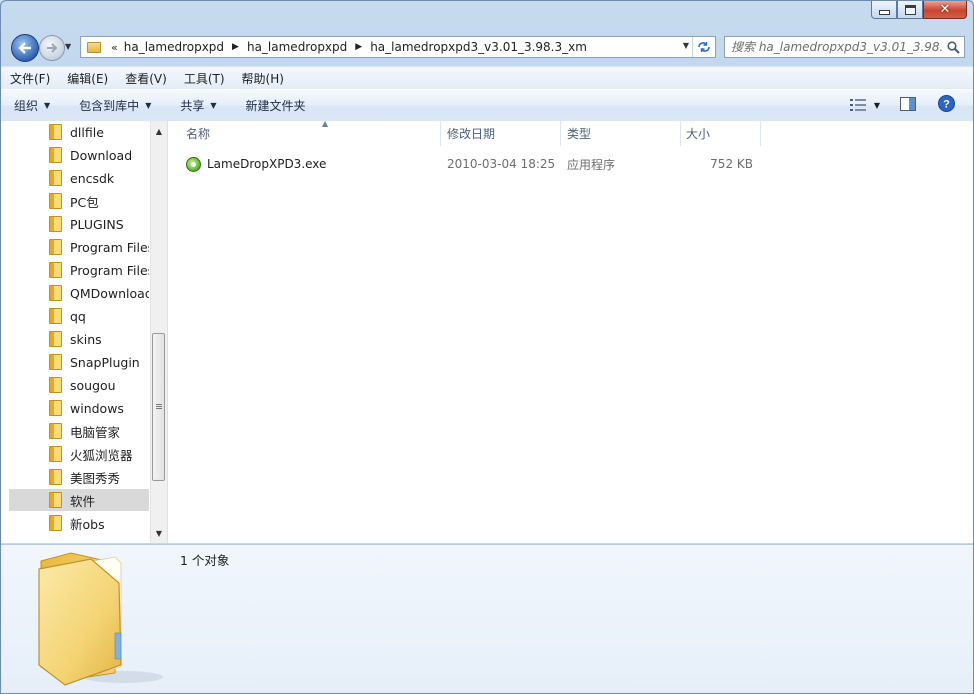  I want to click on search-input, so click(834, 47).